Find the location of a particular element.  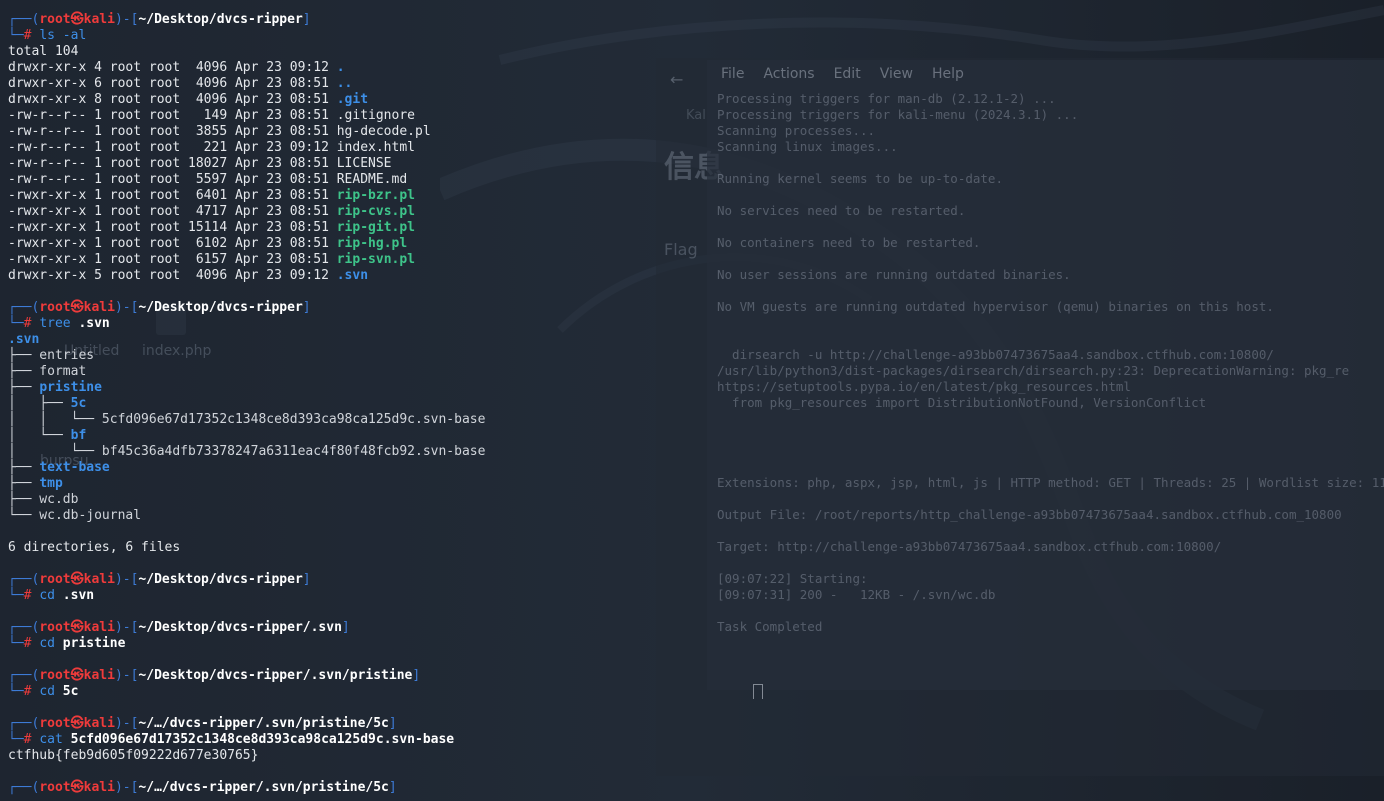

terminal-text: tree is located at coordinates (59, 323).